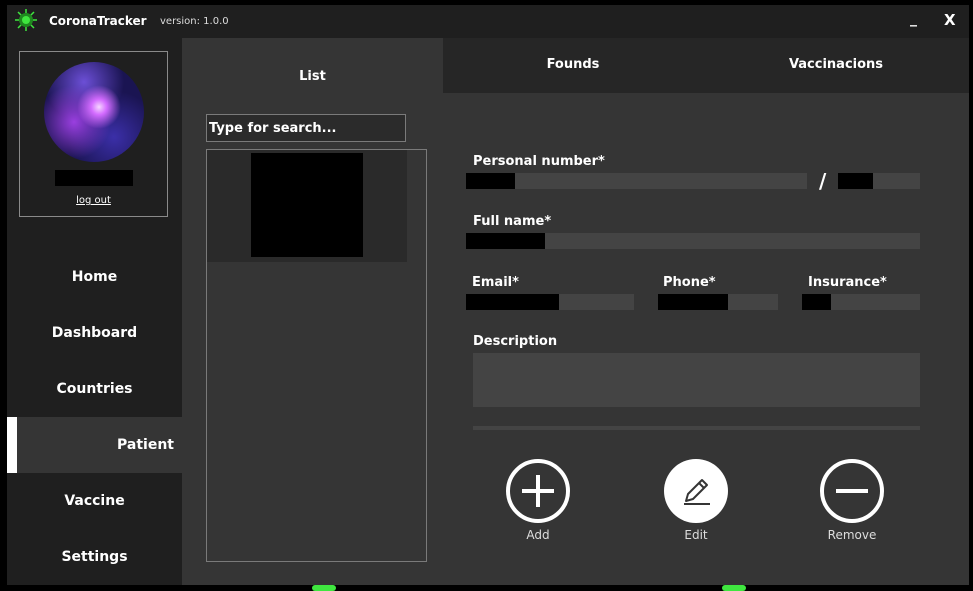  Describe the element at coordinates (12, 445) in the screenshot. I see `active-indicator` at that location.